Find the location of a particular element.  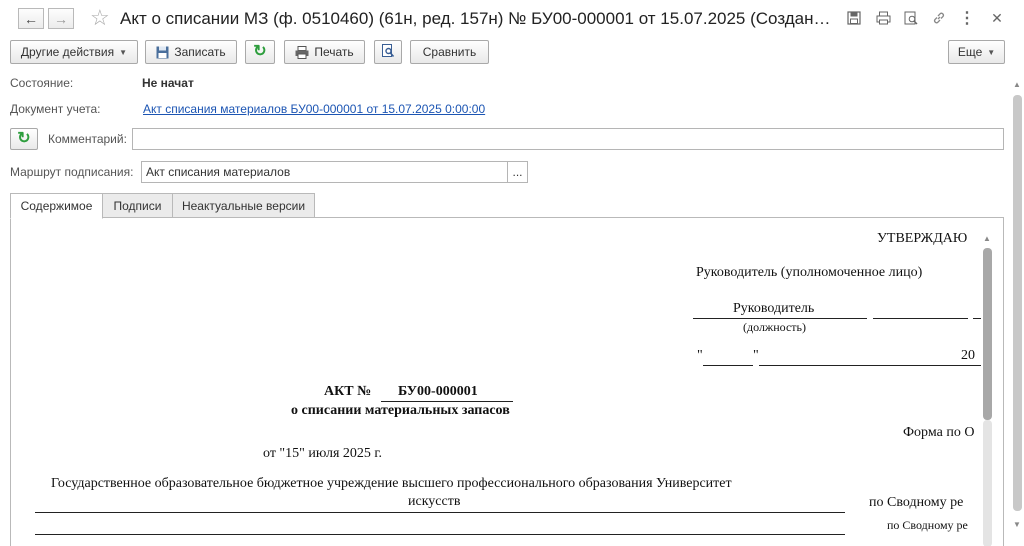

form-okud-label: Форма по О is located at coordinates (939, 432).